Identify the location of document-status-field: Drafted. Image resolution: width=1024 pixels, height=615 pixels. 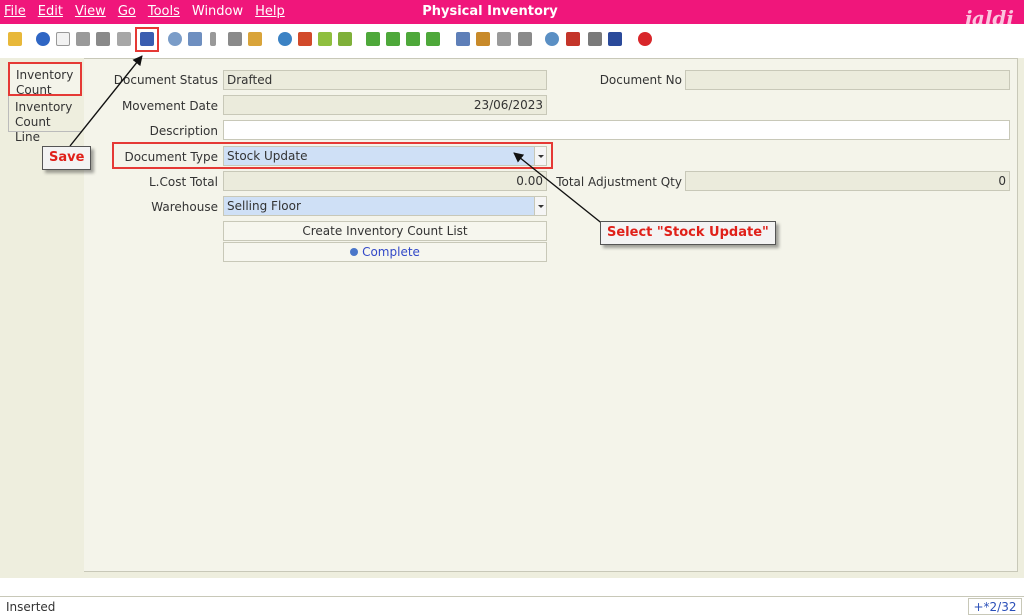
(385, 80).